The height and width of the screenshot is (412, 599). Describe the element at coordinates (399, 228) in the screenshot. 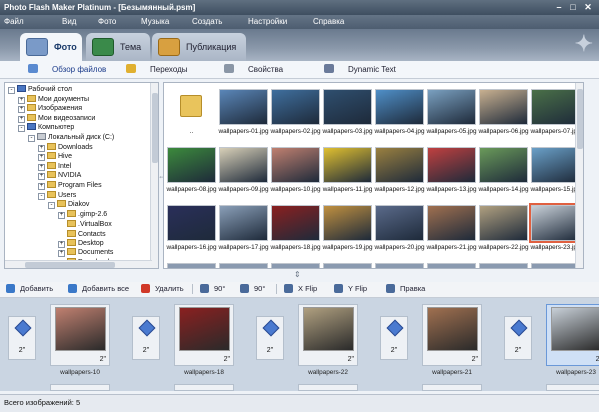

I see `file-thumbnail: wallpapers-20.jpg` at that location.